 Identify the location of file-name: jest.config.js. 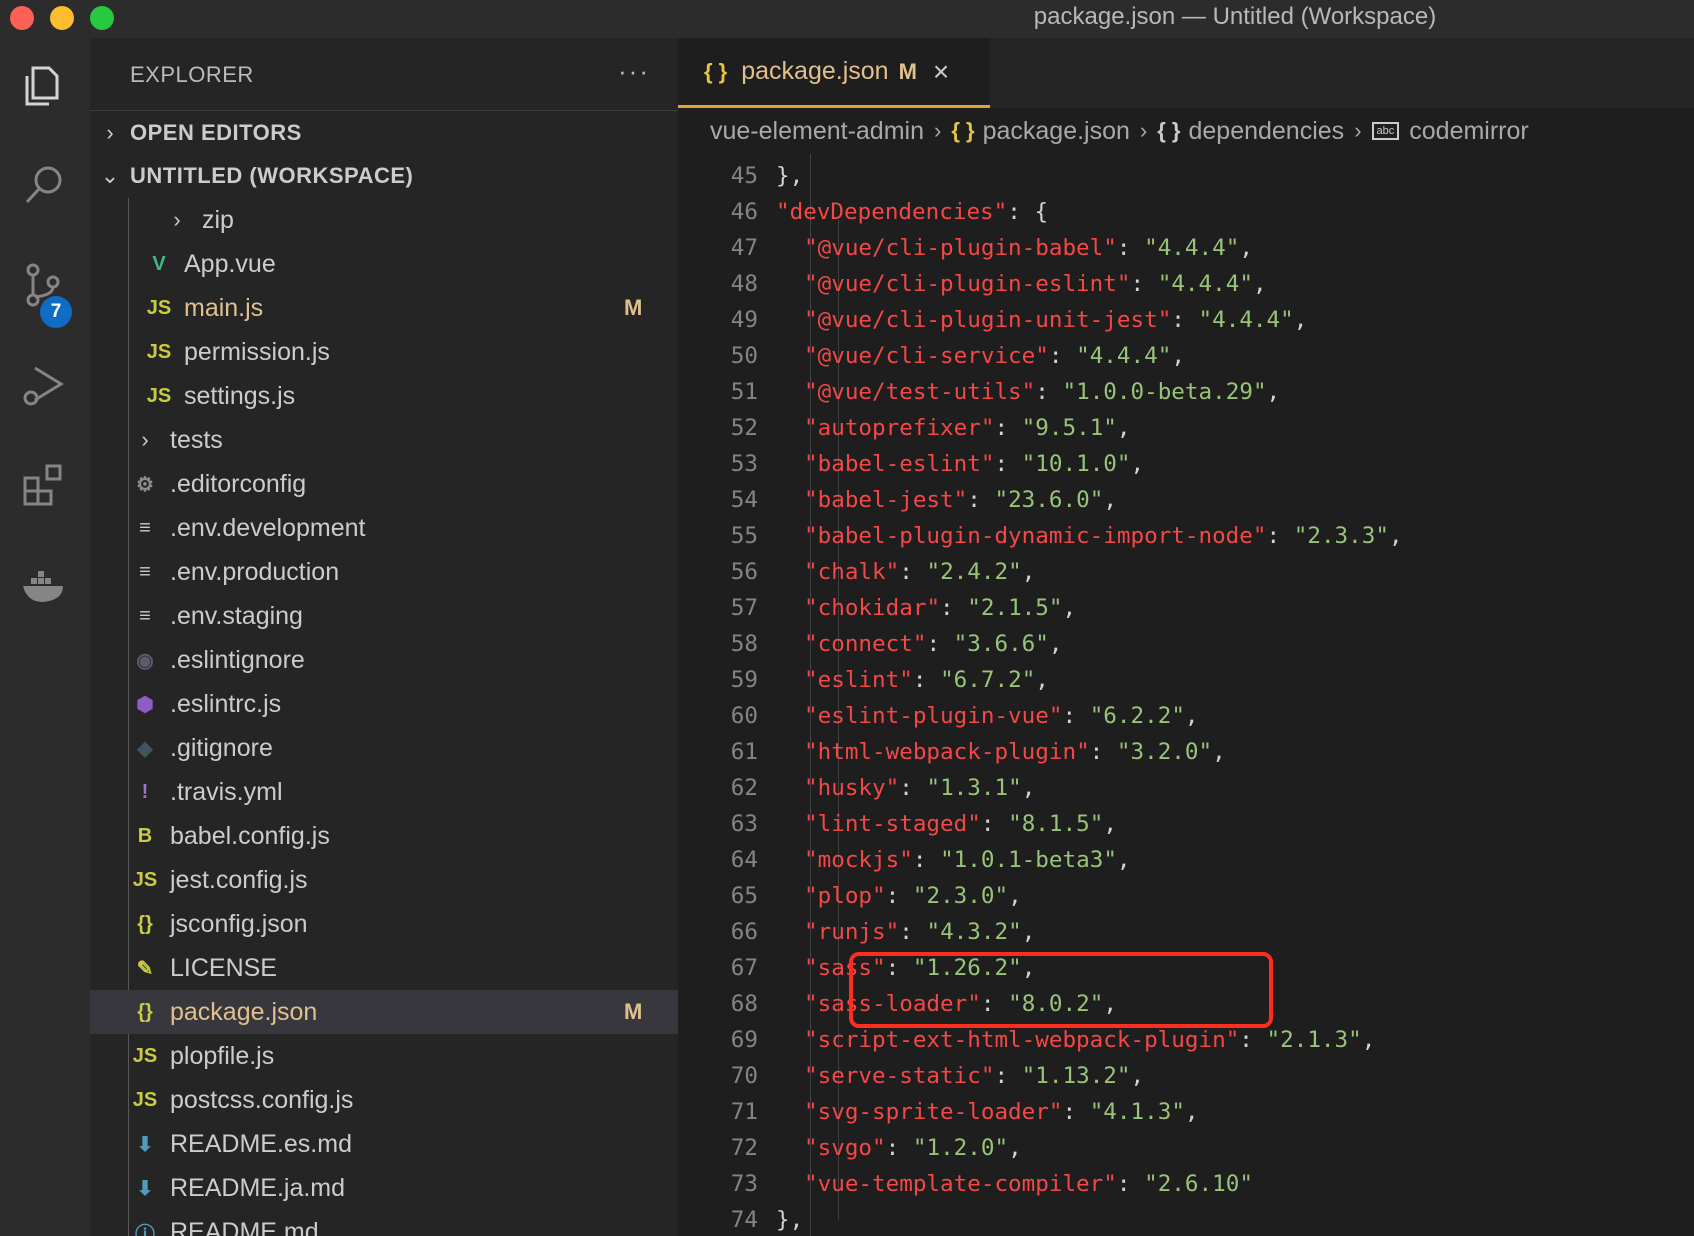
(239, 879).